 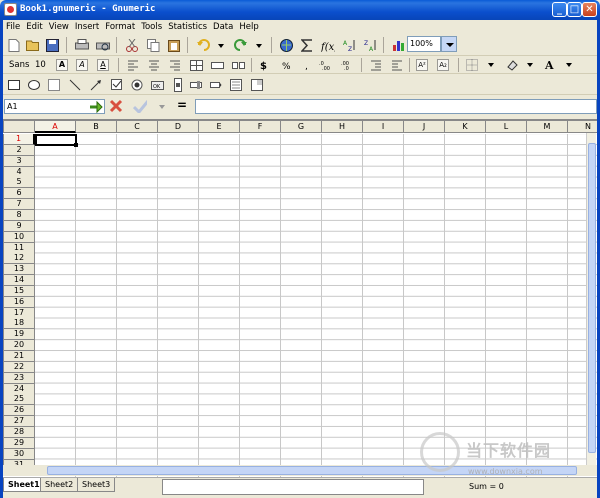 I want to click on function-icon: f(x), so click(x=328, y=45).